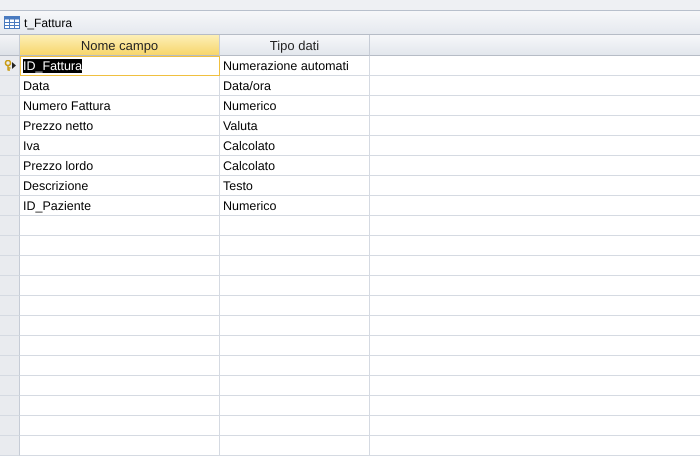 This screenshot has height=461, width=700. What do you see at coordinates (120, 45) in the screenshot?
I see `column-header: Nome campo` at bounding box center [120, 45].